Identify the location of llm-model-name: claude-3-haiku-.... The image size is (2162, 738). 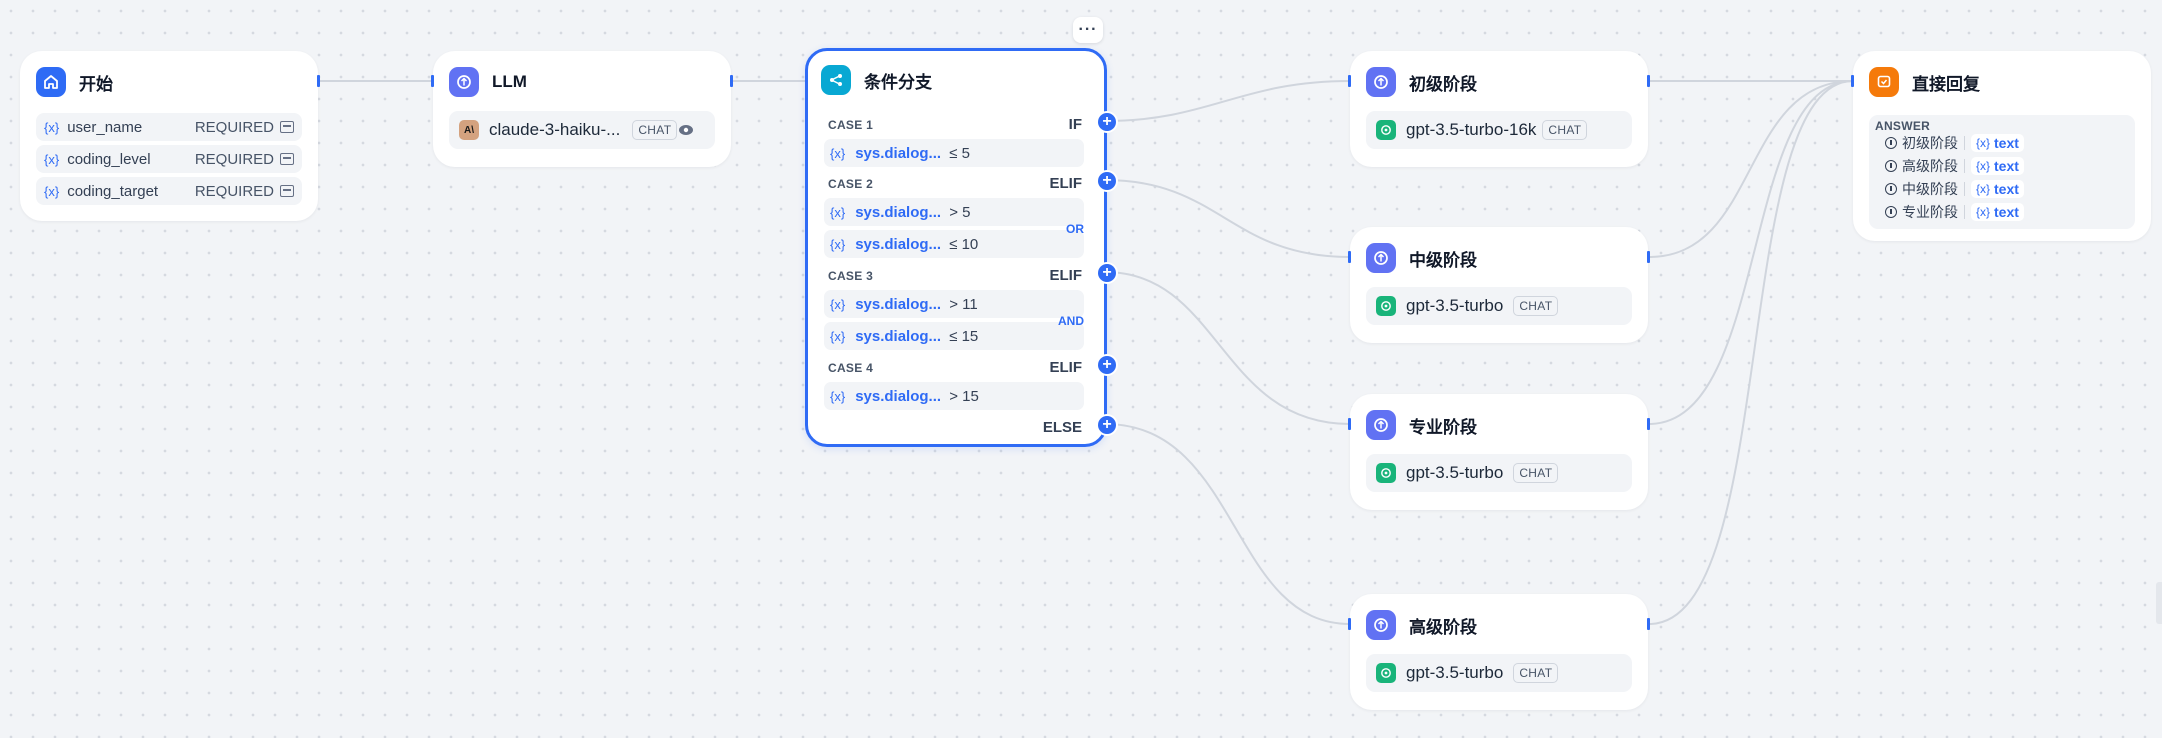
(555, 129).